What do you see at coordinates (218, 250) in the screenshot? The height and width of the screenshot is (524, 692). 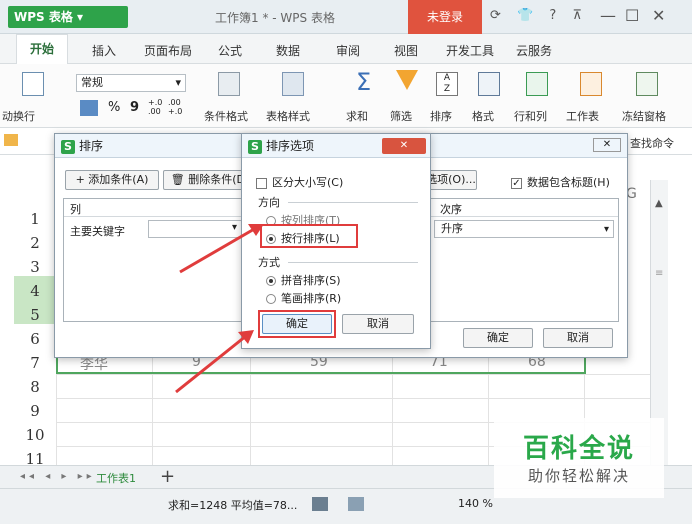 I see `arrow-to-by-row` at bounding box center [218, 250].